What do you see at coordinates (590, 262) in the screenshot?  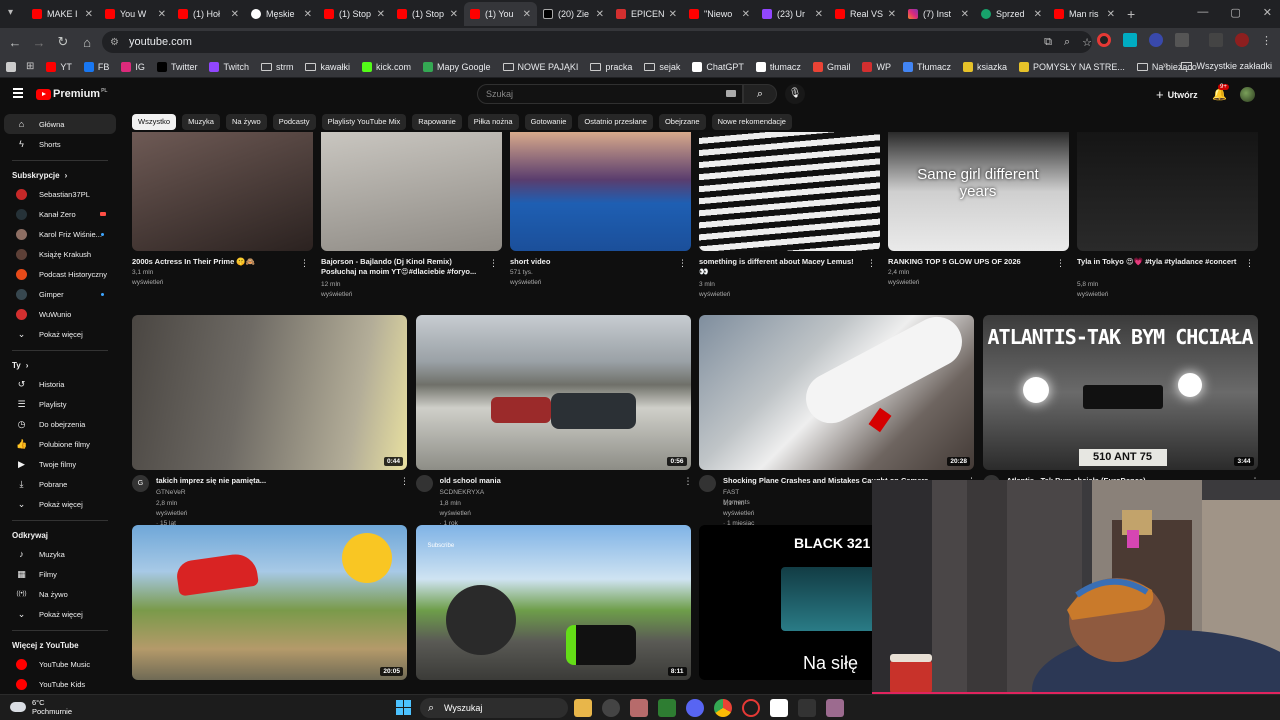 I see `video-title: short video` at bounding box center [590, 262].